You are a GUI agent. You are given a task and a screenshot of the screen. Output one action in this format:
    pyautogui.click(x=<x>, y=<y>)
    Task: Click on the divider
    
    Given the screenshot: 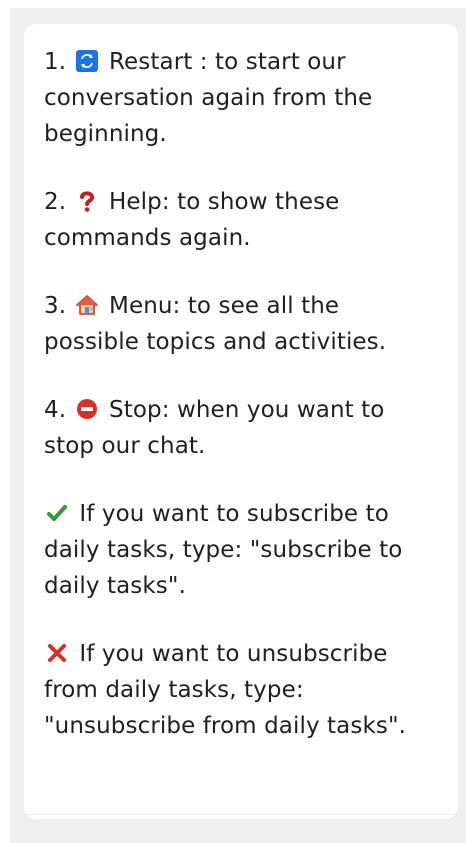 What is the action you would take?
    pyautogui.click(x=241, y=814)
    